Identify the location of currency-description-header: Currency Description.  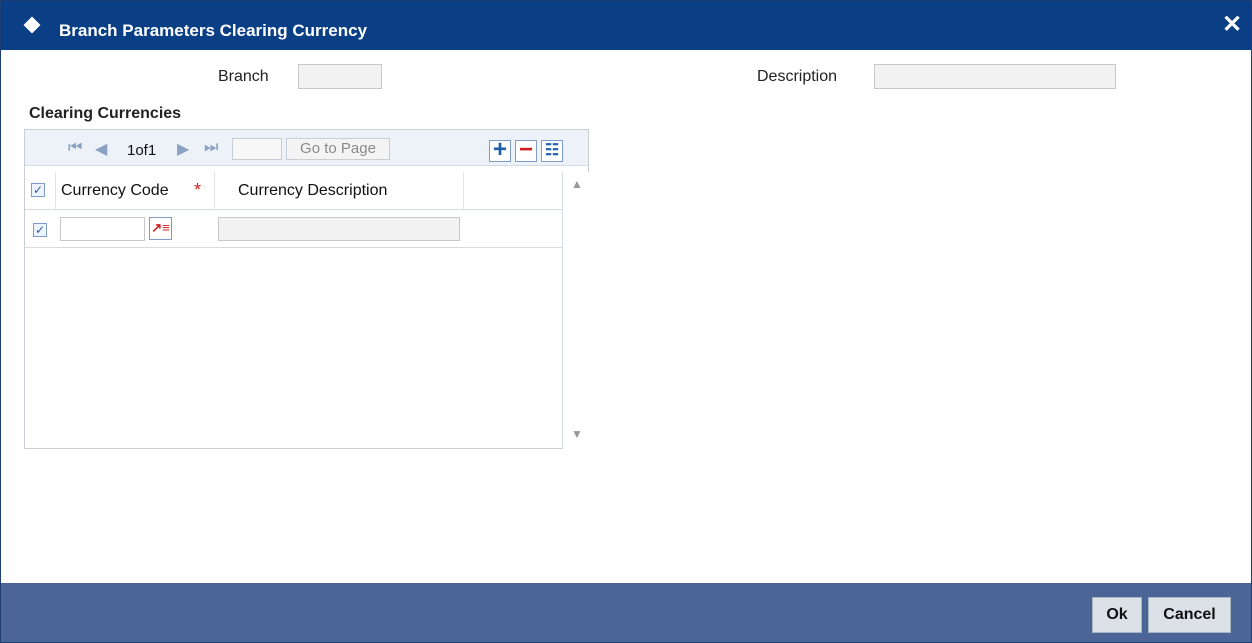
(313, 190).